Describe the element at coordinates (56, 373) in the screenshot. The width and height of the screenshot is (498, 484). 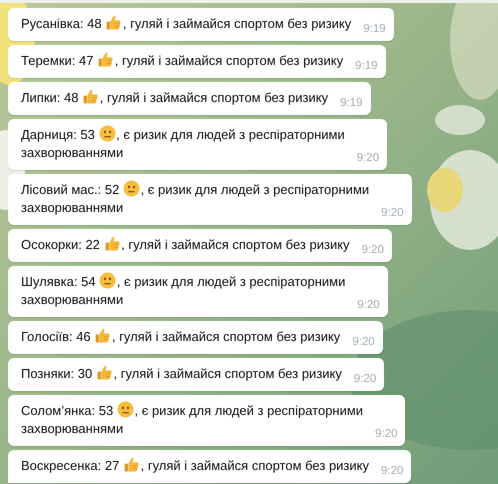
I see `district-reading: Позняки: 30` at that location.